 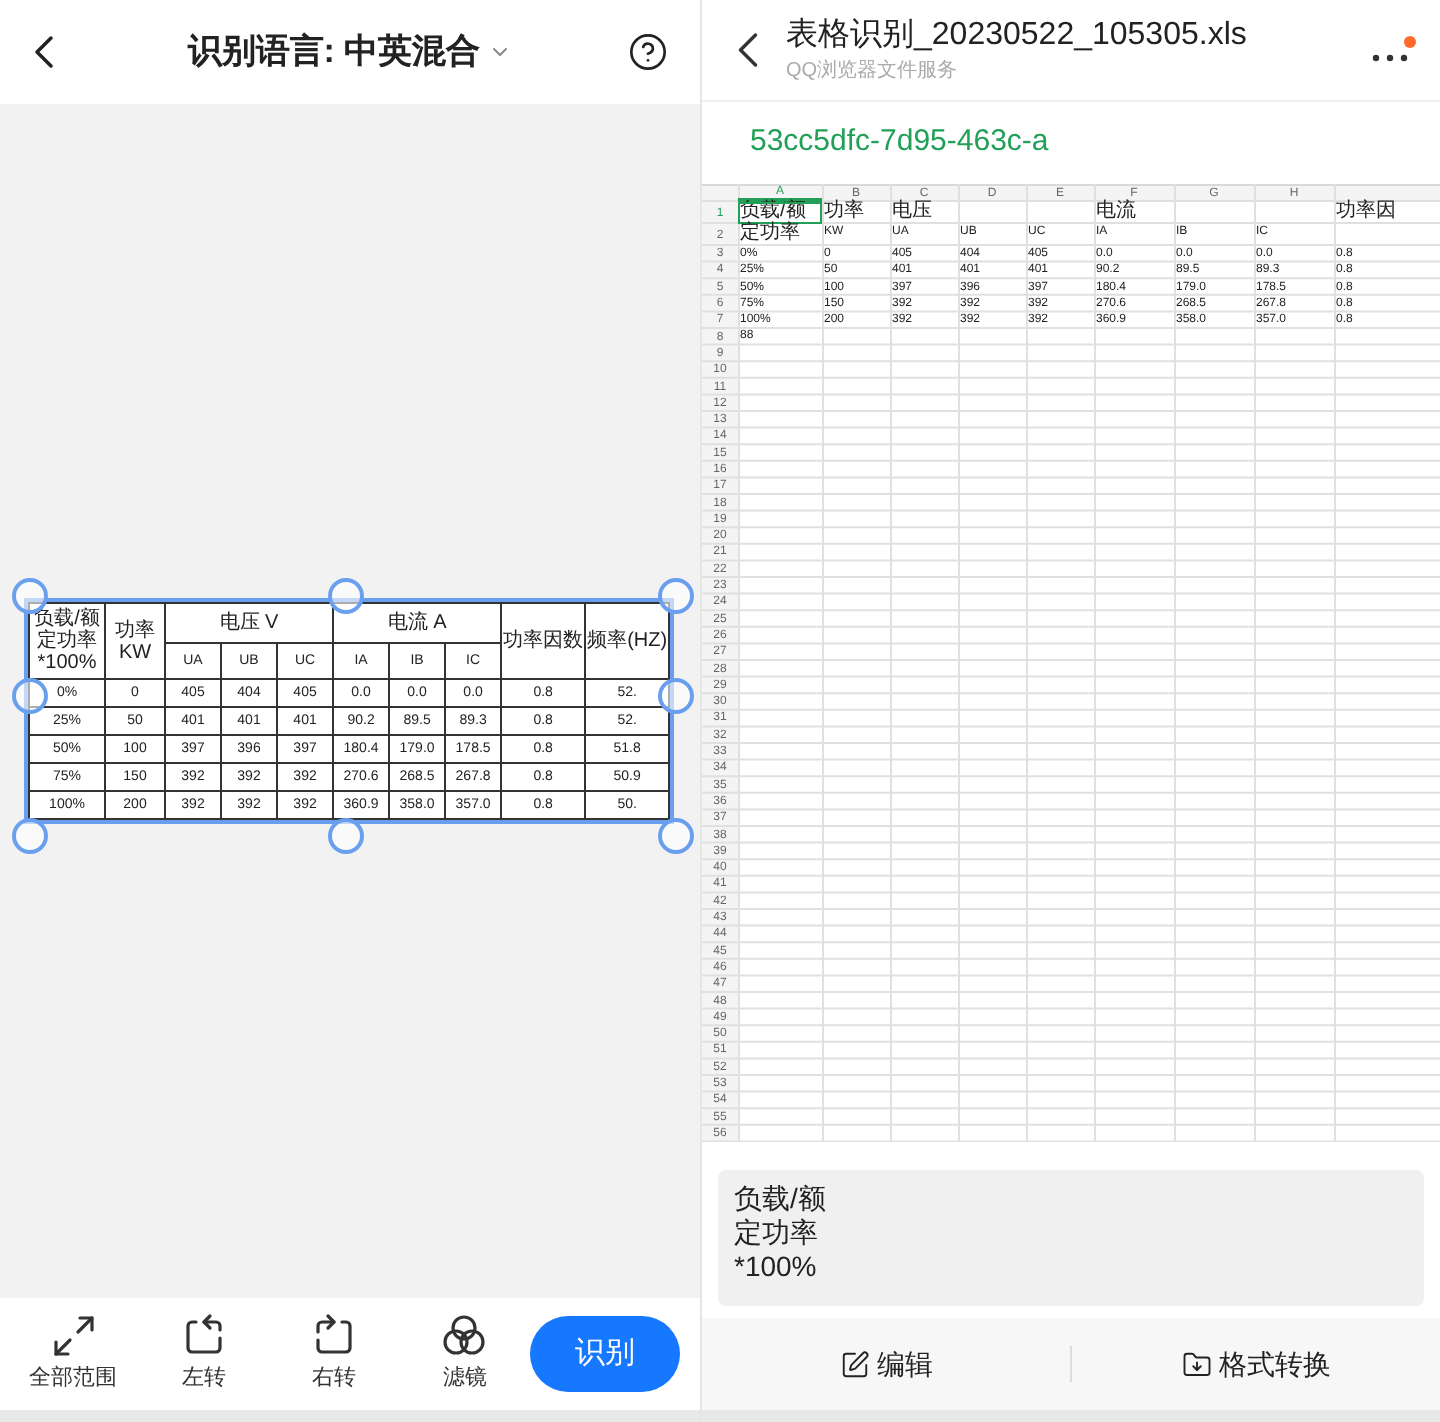 What do you see at coordinates (1387, 213) in the screenshot?
I see `sheet-cell: 功率因` at bounding box center [1387, 213].